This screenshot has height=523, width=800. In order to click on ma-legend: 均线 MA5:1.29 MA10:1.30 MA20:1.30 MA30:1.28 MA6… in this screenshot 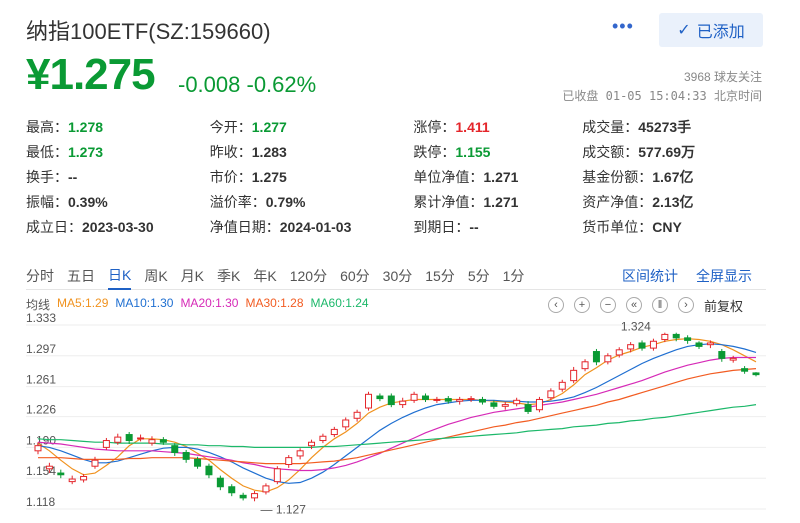, I will do `click(197, 304)`.